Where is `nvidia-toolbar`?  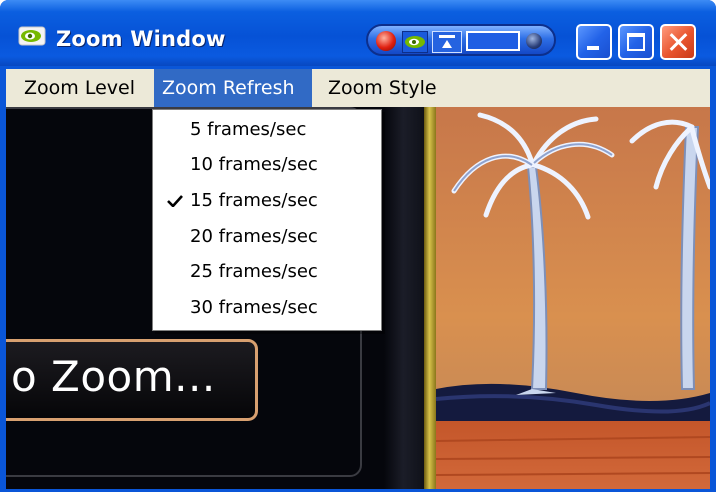 nvidia-toolbar is located at coordinates (461, 40).